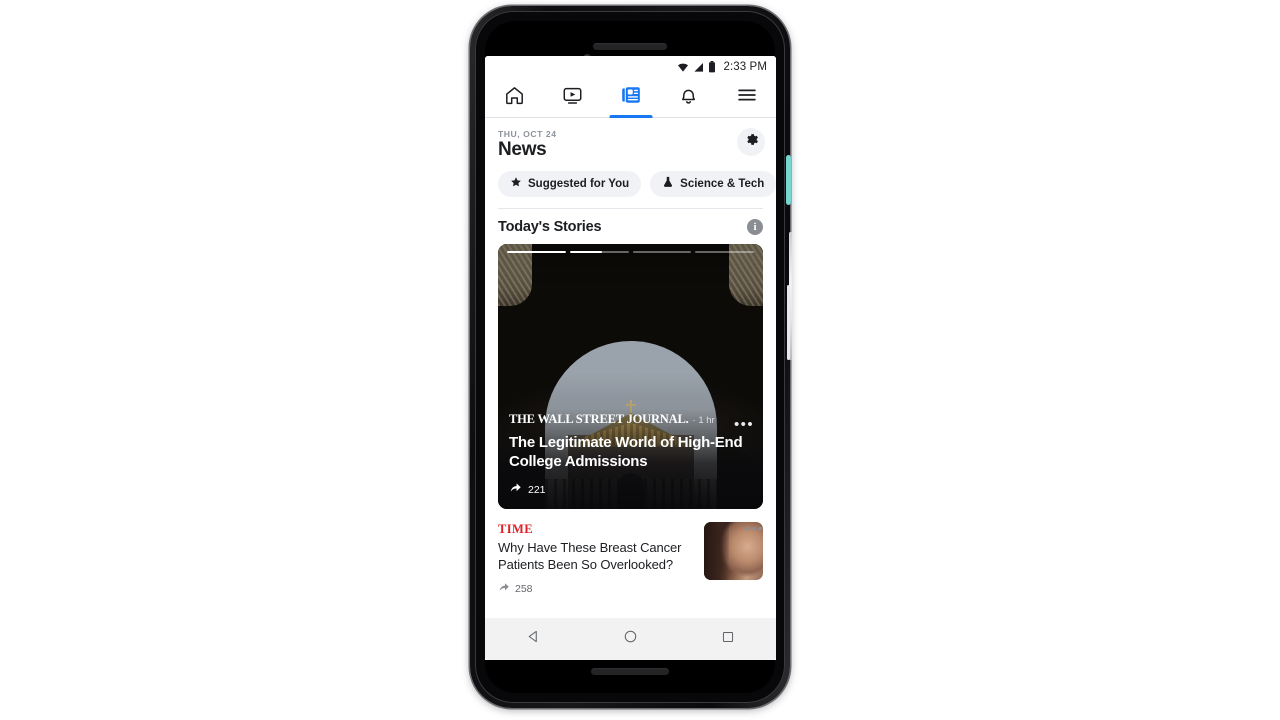 This screenshot has height=720, width=1280. What do you see at coordinates (516, 183) in the screenshot?
I see `star-icon` at bounding box center [516, 183].